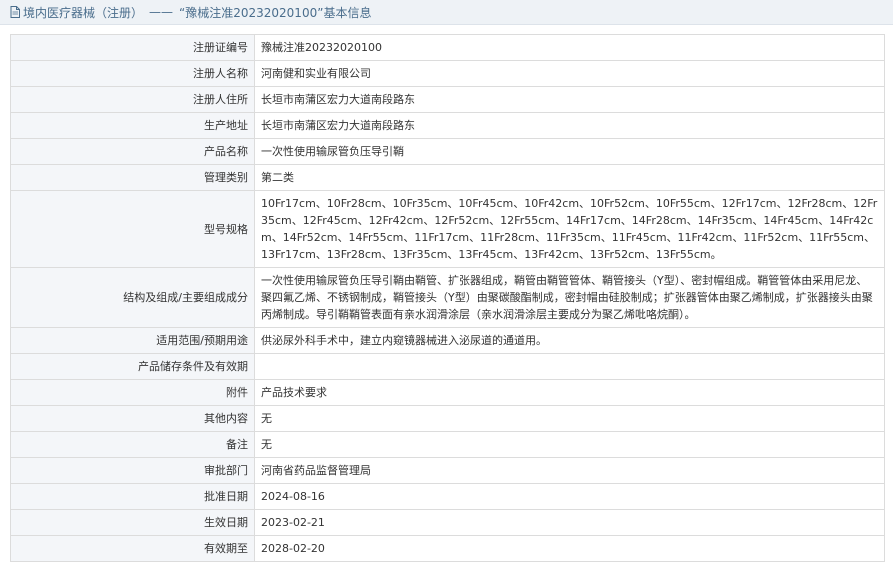 Image resolution: width=893 pixels, height=565 pixels. I want to click on row-label: 生效日期, so click(132, 522).